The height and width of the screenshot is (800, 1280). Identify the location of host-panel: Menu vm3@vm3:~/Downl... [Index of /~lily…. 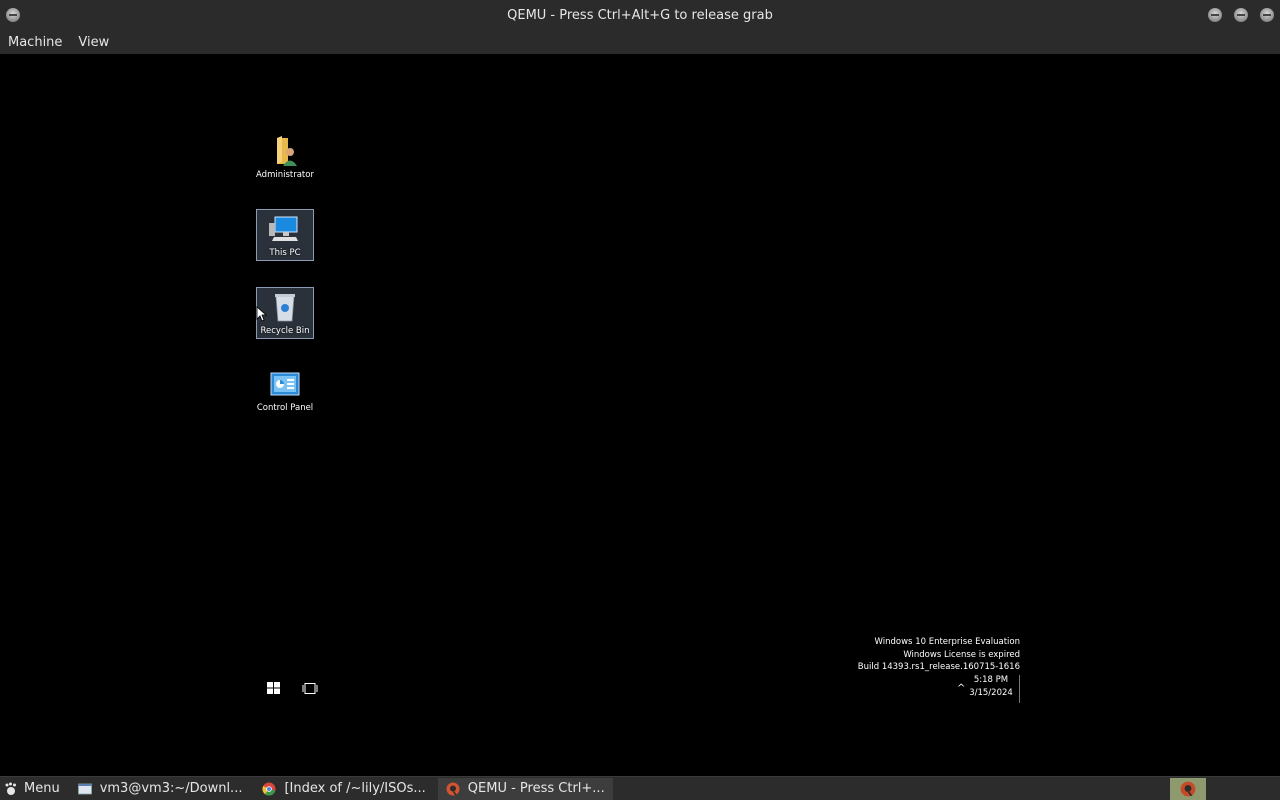
(640, 788).